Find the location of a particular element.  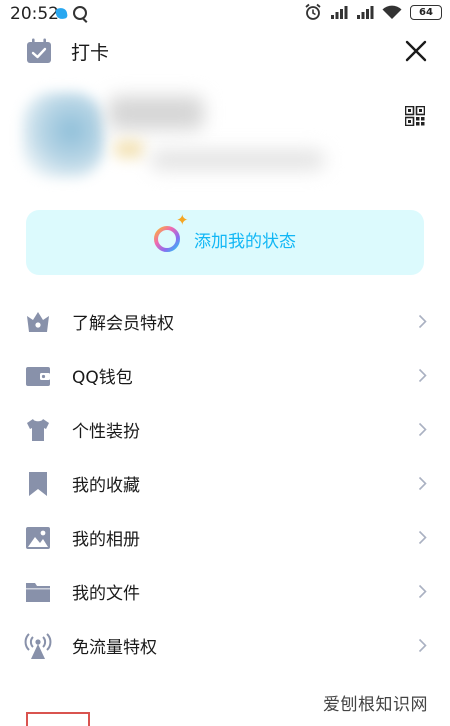

highlight-frame is located at coordinates (58, 719).